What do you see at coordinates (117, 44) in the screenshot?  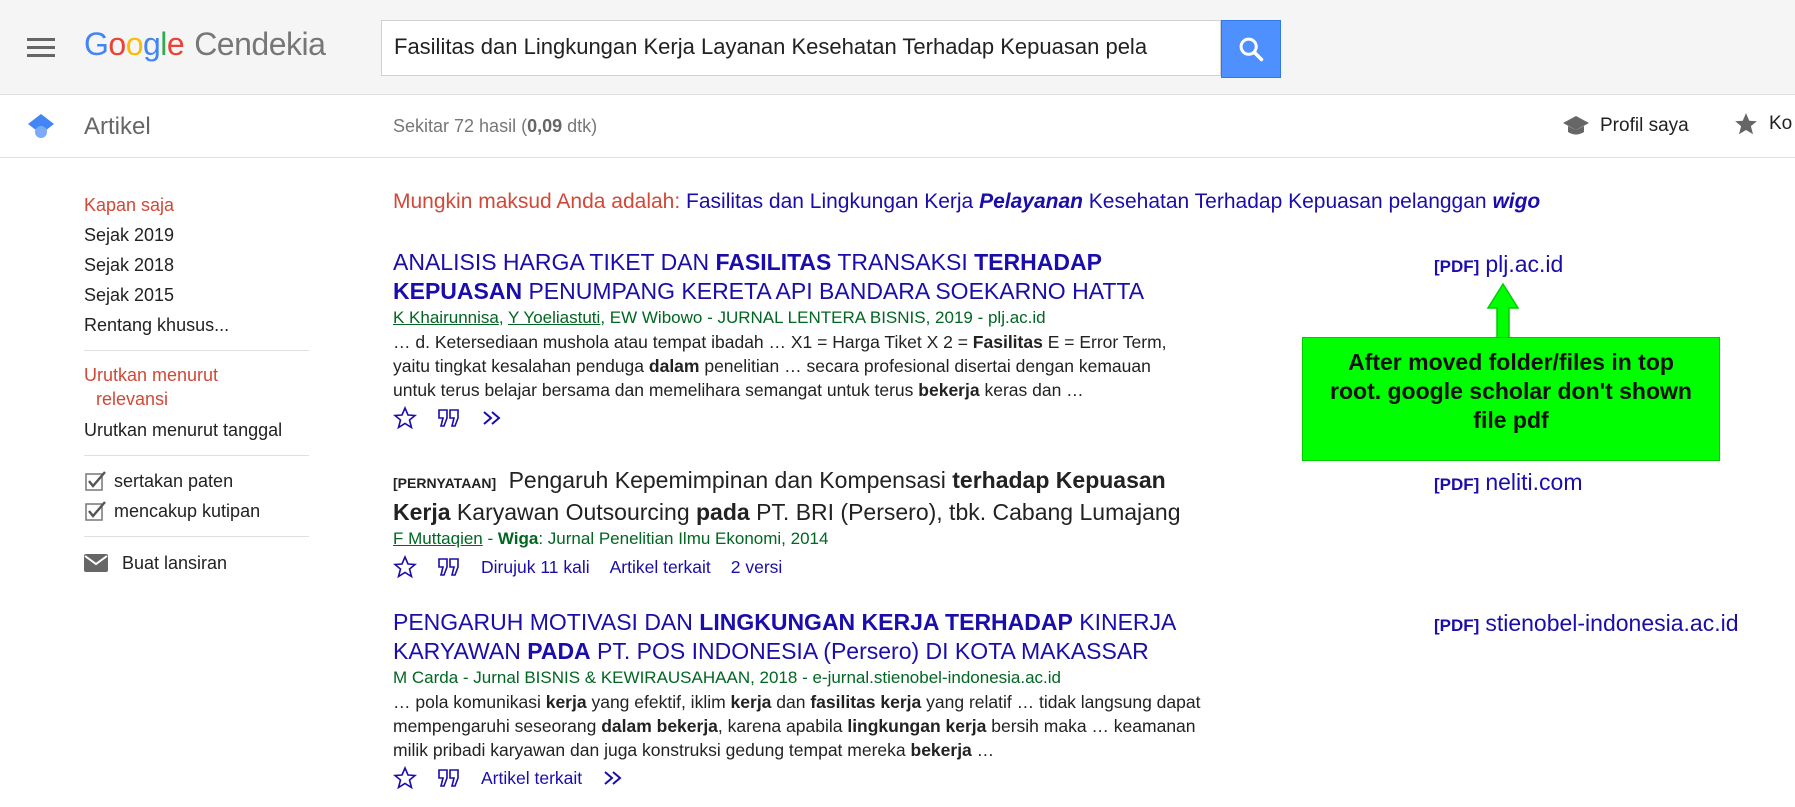 I see `logo-letter: o` at bounding box center [117, 44].